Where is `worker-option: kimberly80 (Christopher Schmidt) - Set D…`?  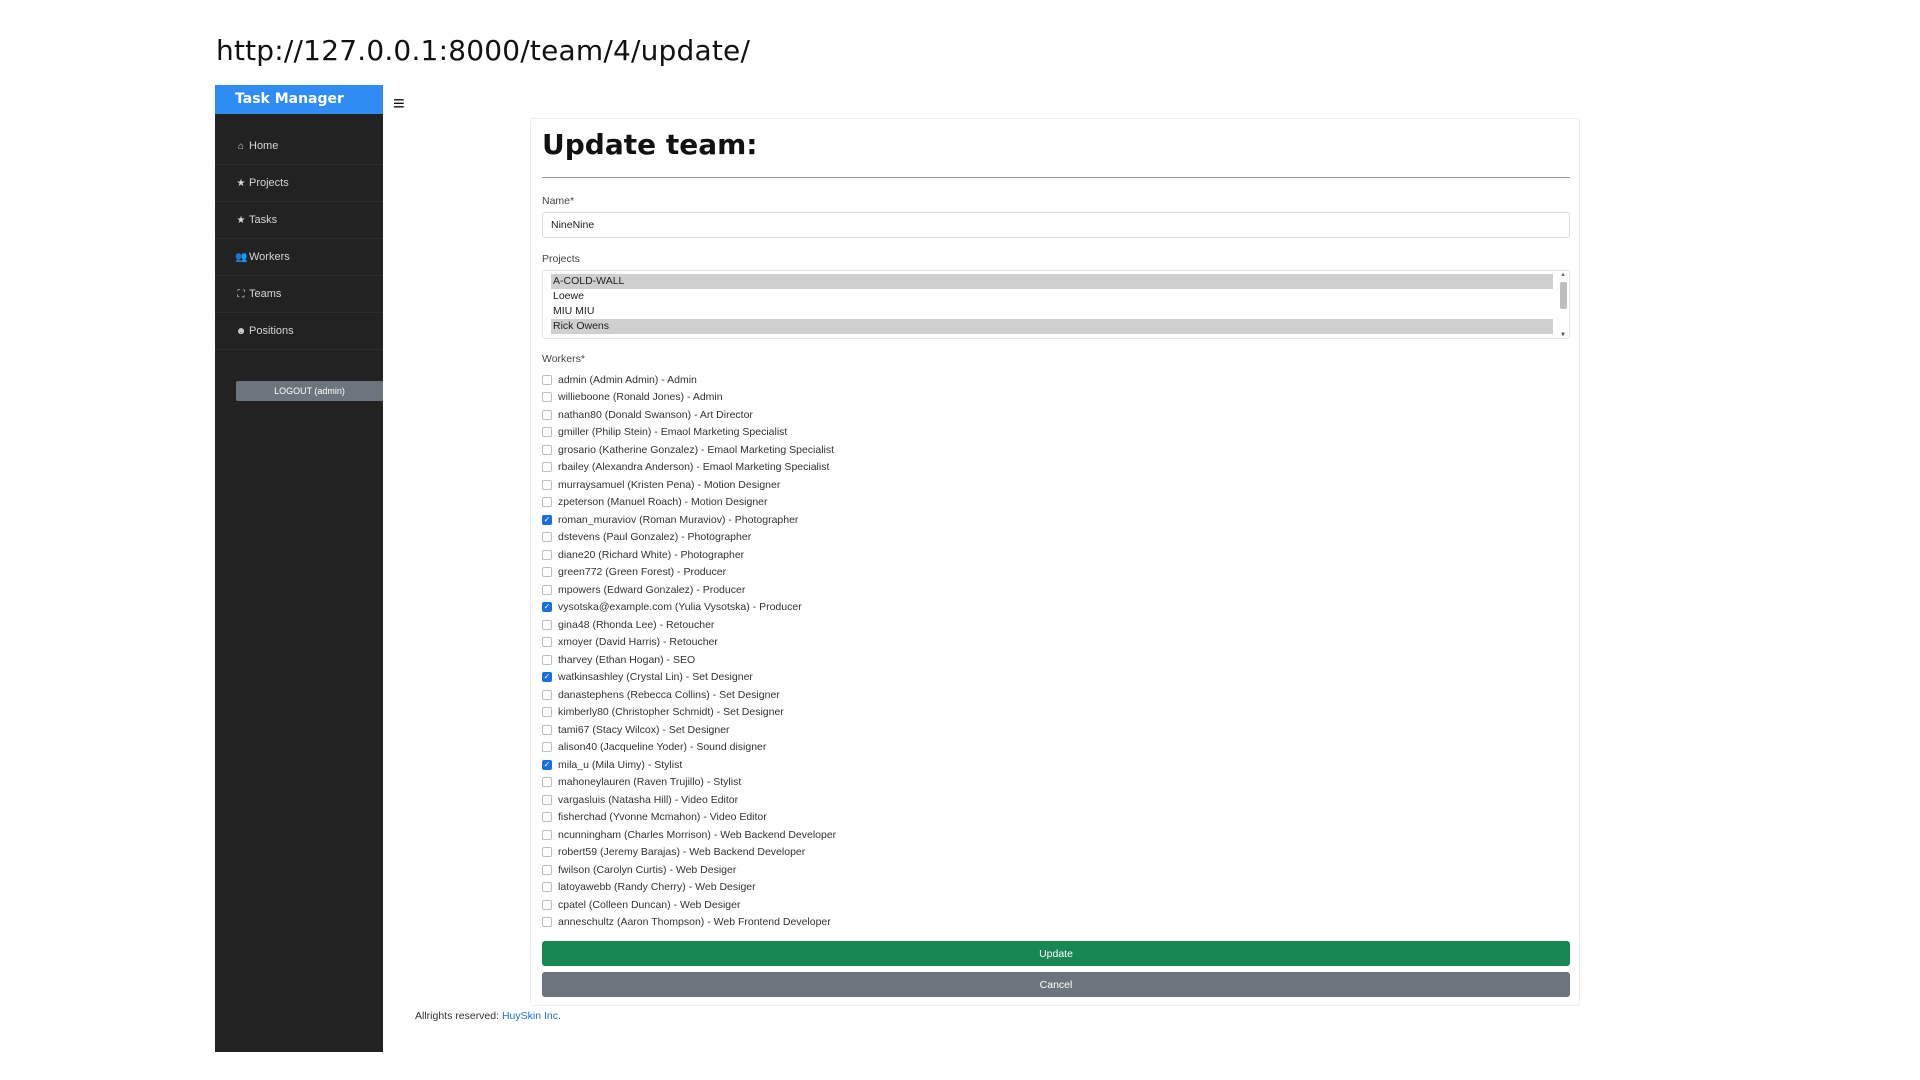 worker-option: kimberly80 (Christopher Schmidt) - Set D… is located at coordinates (689, 713).